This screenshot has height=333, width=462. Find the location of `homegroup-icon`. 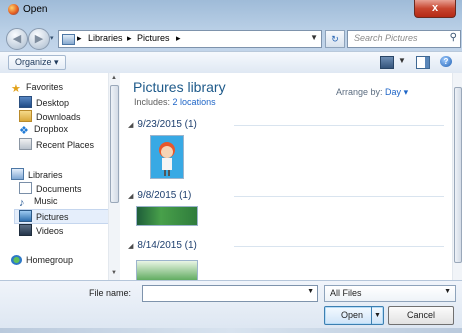

homegroup-icon is located at coordinates (16, 260).